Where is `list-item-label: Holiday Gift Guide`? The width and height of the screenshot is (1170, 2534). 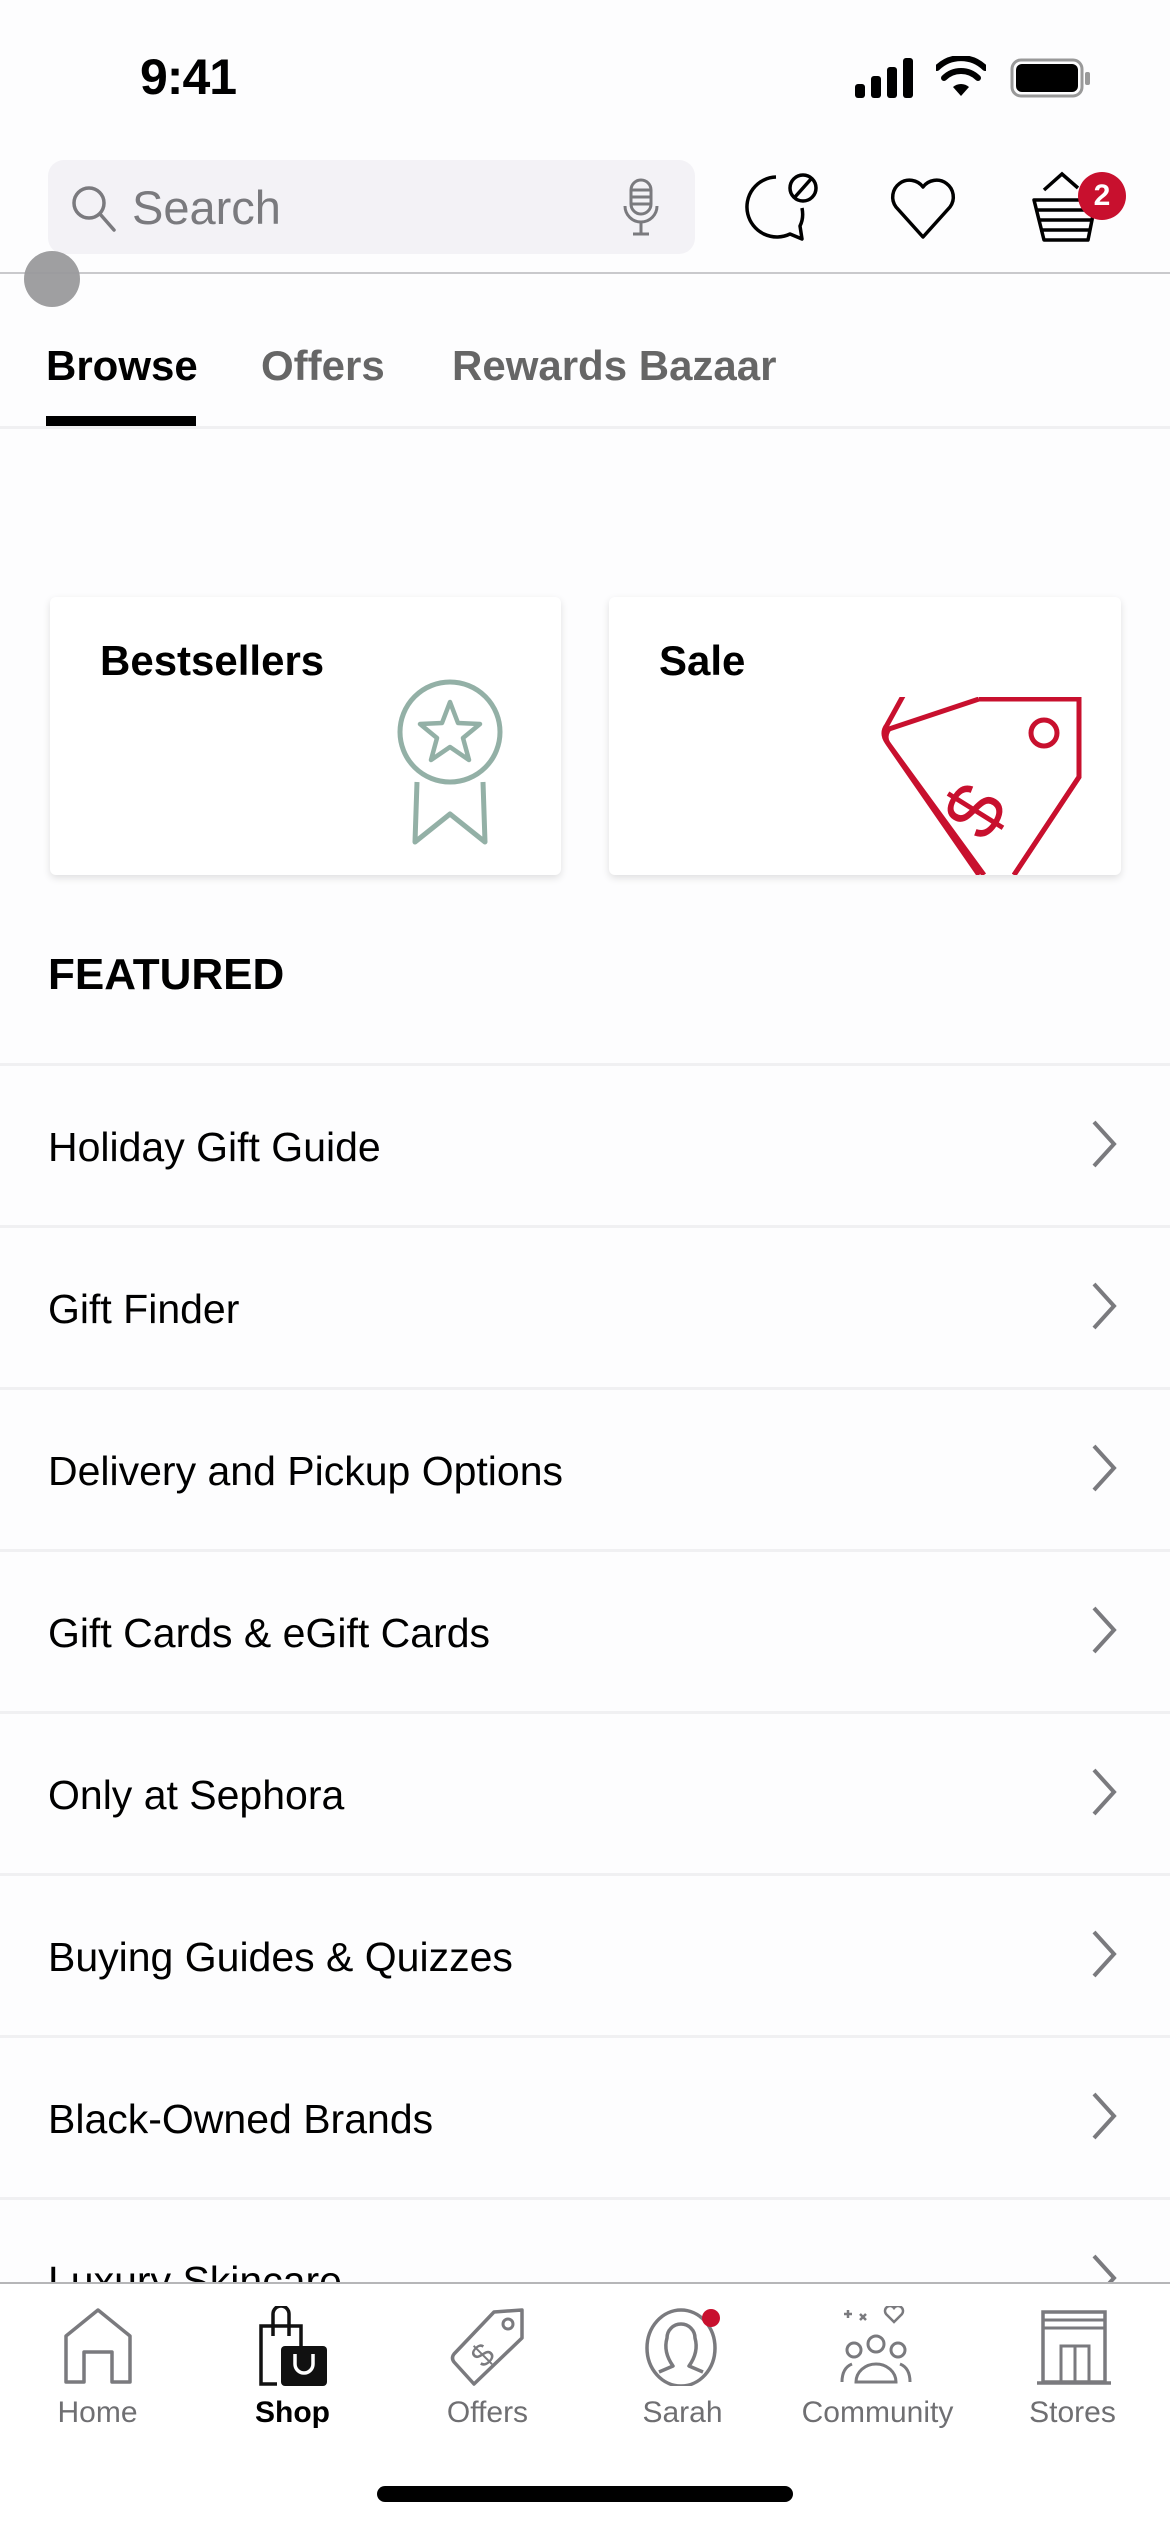
list-item-label: Holiday Gift Guide is located at coordinates (214, 1147).